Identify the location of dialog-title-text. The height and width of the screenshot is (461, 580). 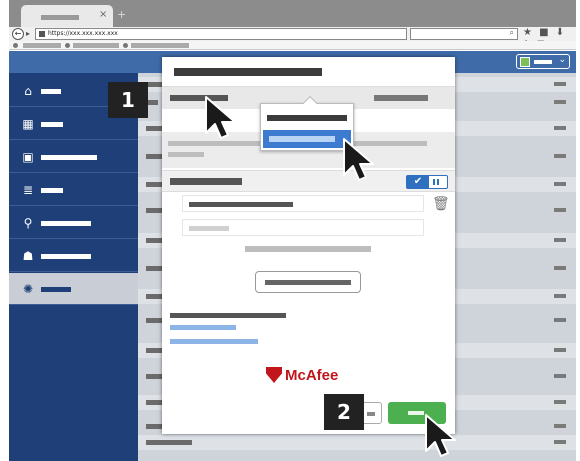
(248, 72).